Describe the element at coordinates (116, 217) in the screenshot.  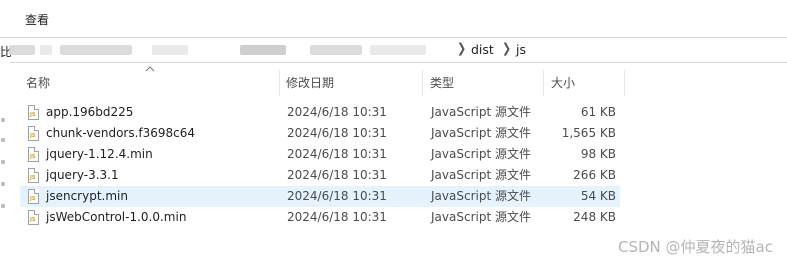
I see `file-name: jsWebControl-1.0.0.min` at that location.